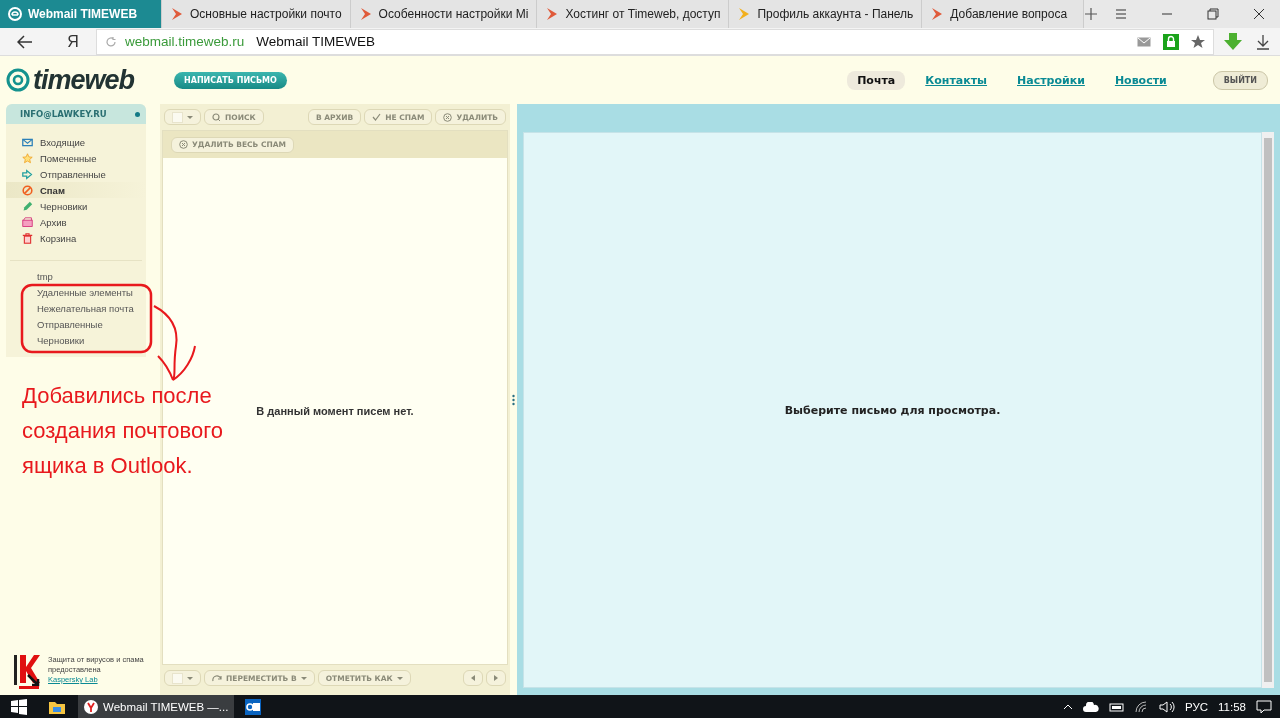 This screenshot has height=718, width=1280. I want to click on spam-icon, so click(27, 190).